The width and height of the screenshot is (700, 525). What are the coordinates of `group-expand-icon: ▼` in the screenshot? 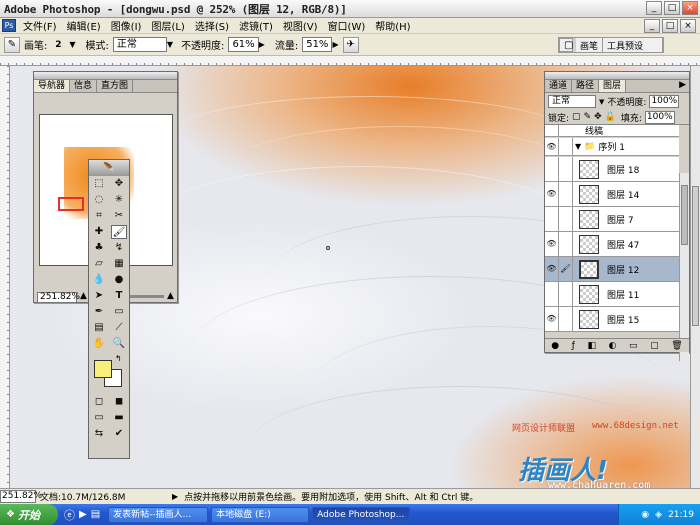 It's located at (578, 146).